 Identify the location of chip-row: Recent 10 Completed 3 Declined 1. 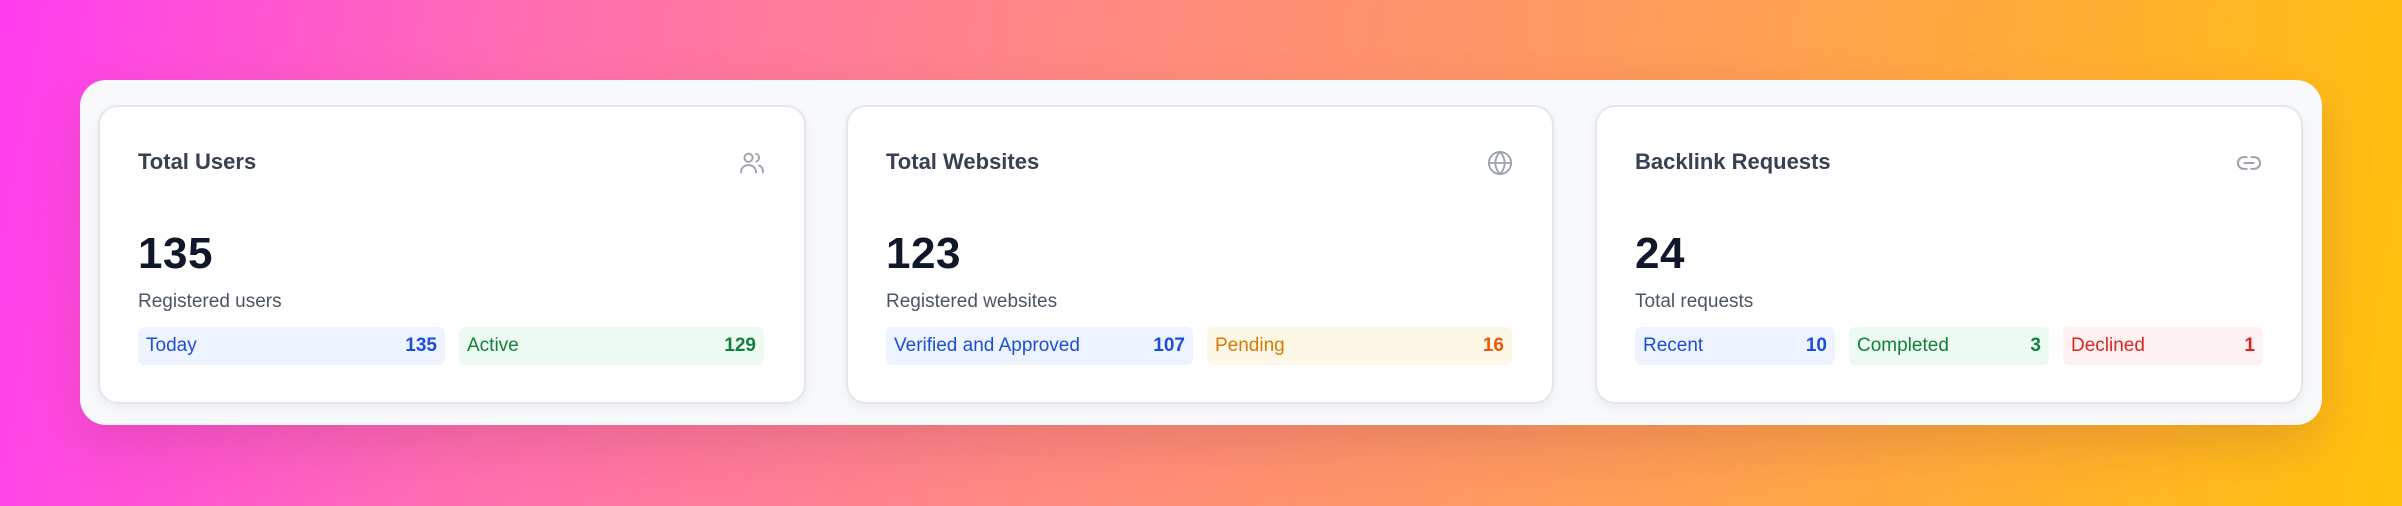
(1949, 346).